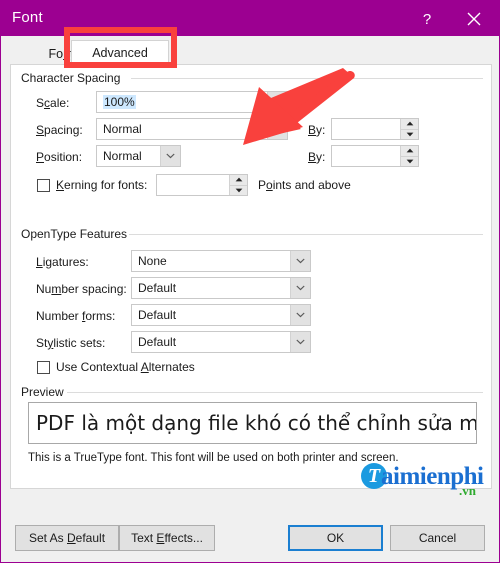 This screenshot has width=500, height=563. I want to click on chevron-down-icon-number-spacing, so click(300, 288).